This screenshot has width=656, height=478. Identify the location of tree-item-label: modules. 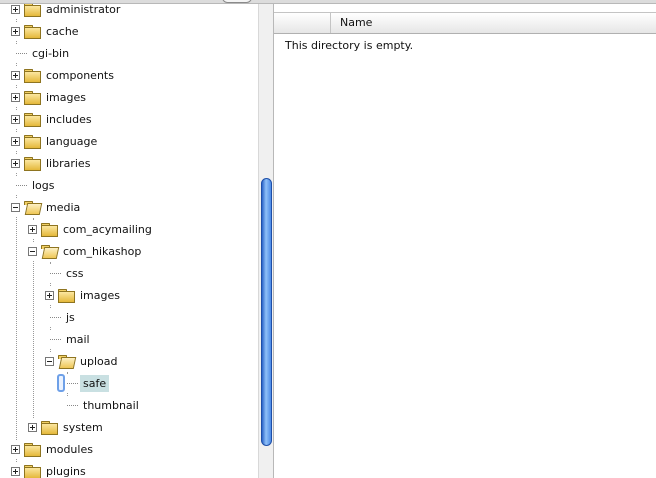
(69, 449).